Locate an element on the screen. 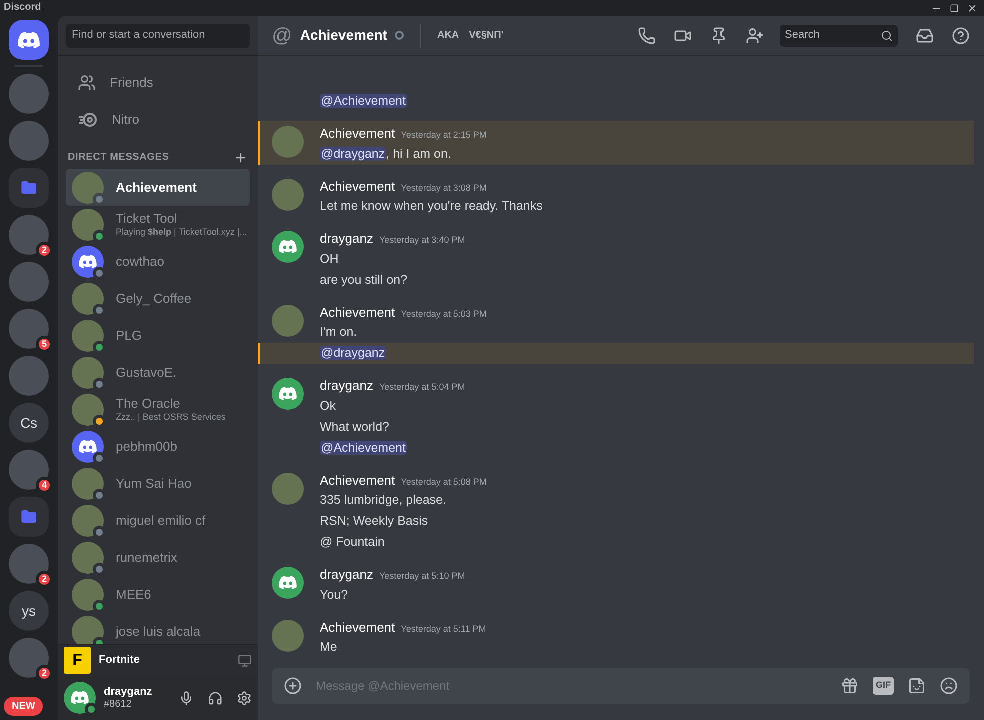 The image size is (984, 720). microphone-icon is located at coordinates (186, 698).